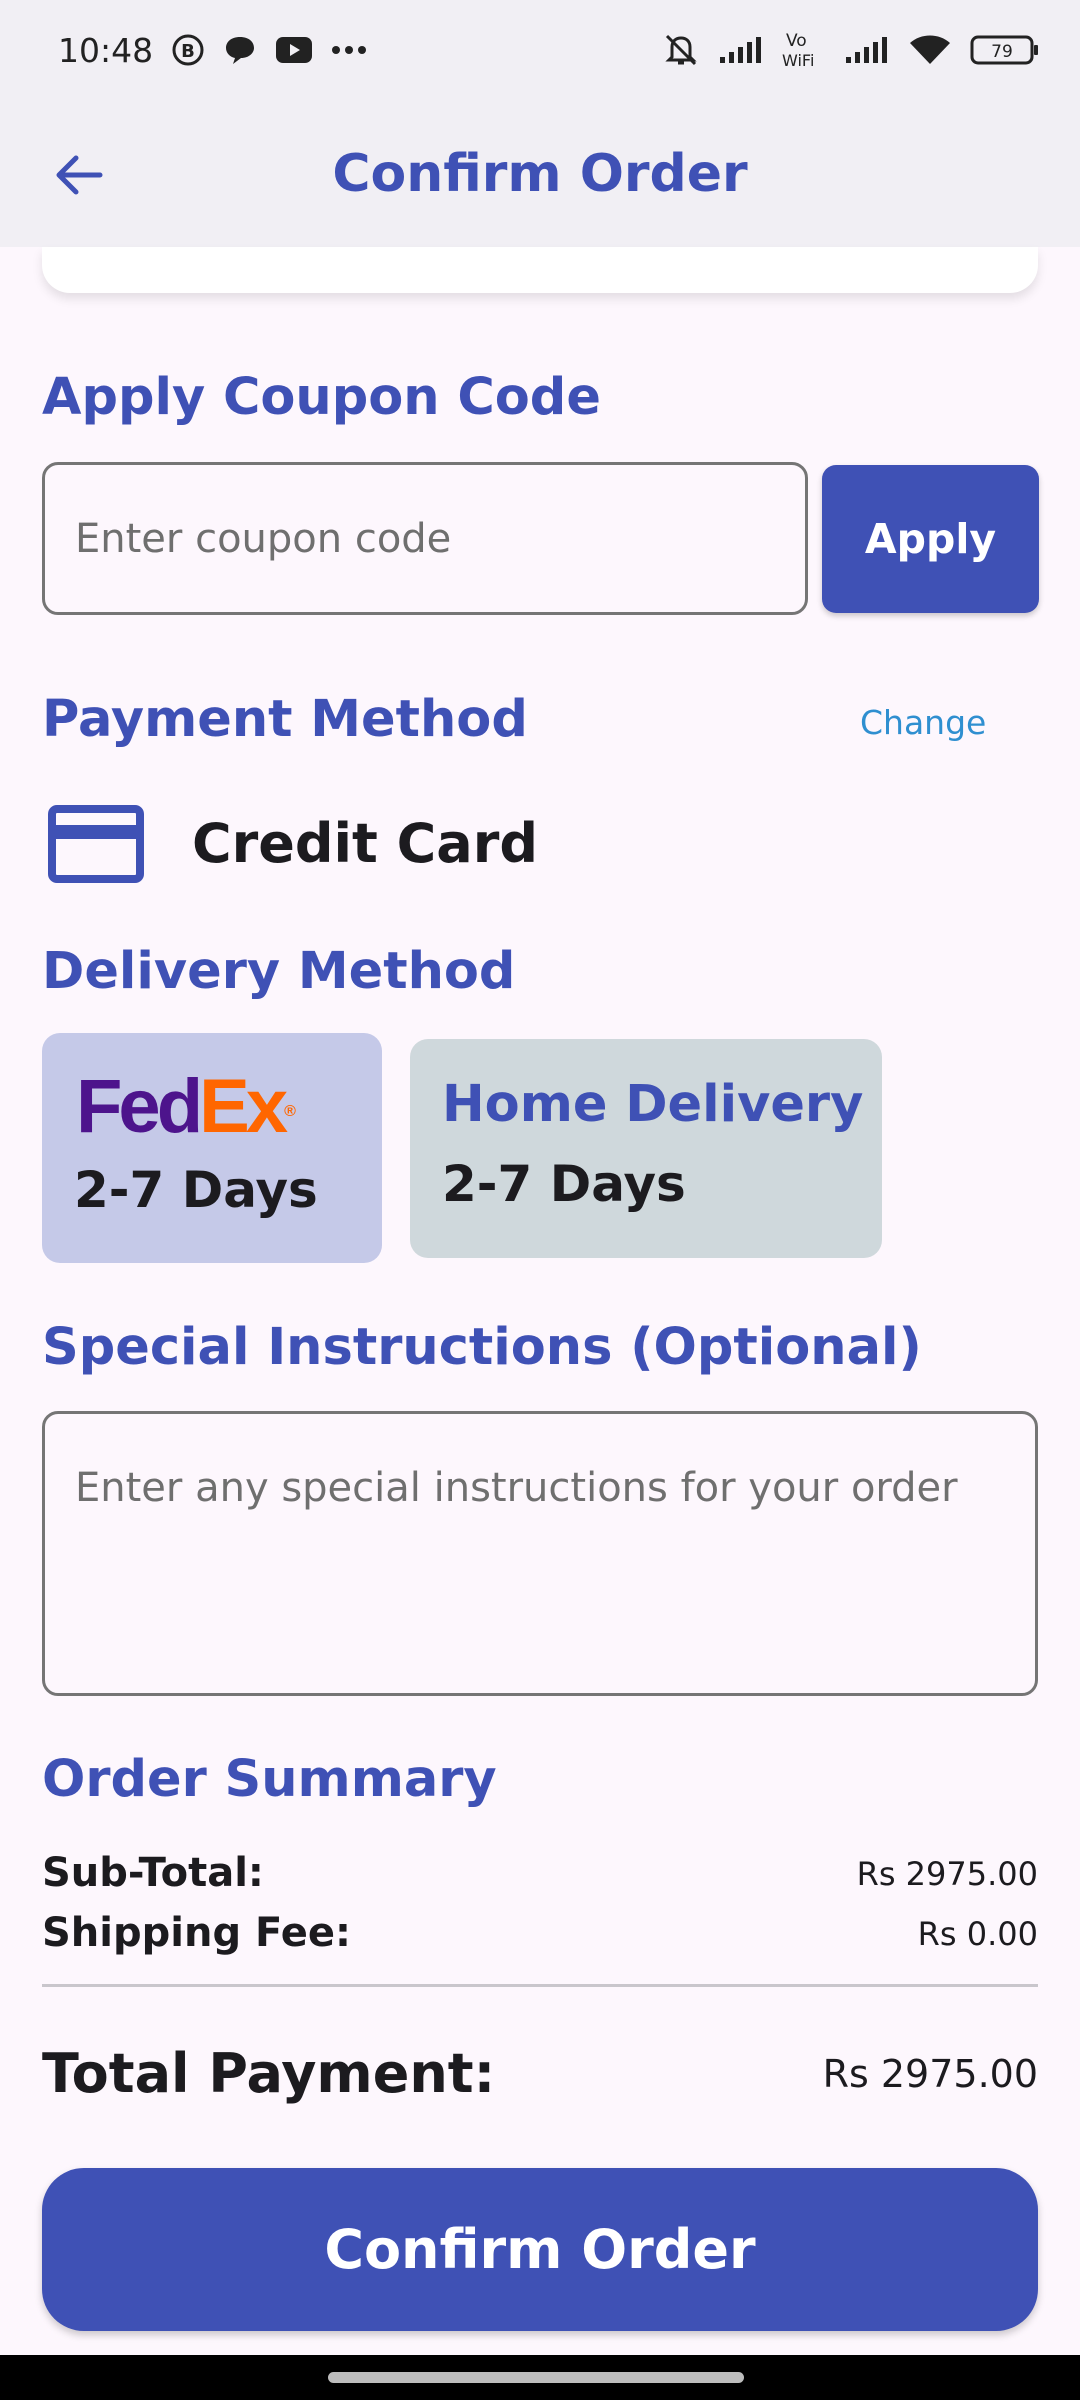 The height and width of the screenshot is (2400, 1080). I want to click on delivery-option-home: Home Delivery 2-7 Days, so click(646, 1148).